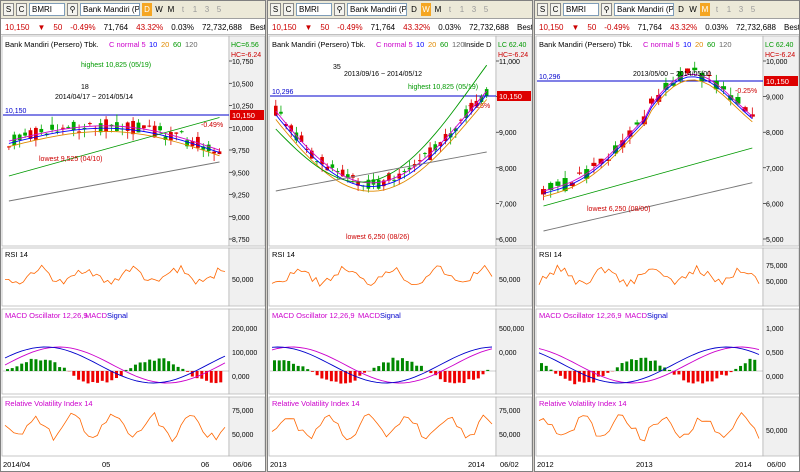 The image size is (800, 472). Describe the element at coordinates (394, 44) in the screenshot. I see `ma-label: C normal 5` at that location.